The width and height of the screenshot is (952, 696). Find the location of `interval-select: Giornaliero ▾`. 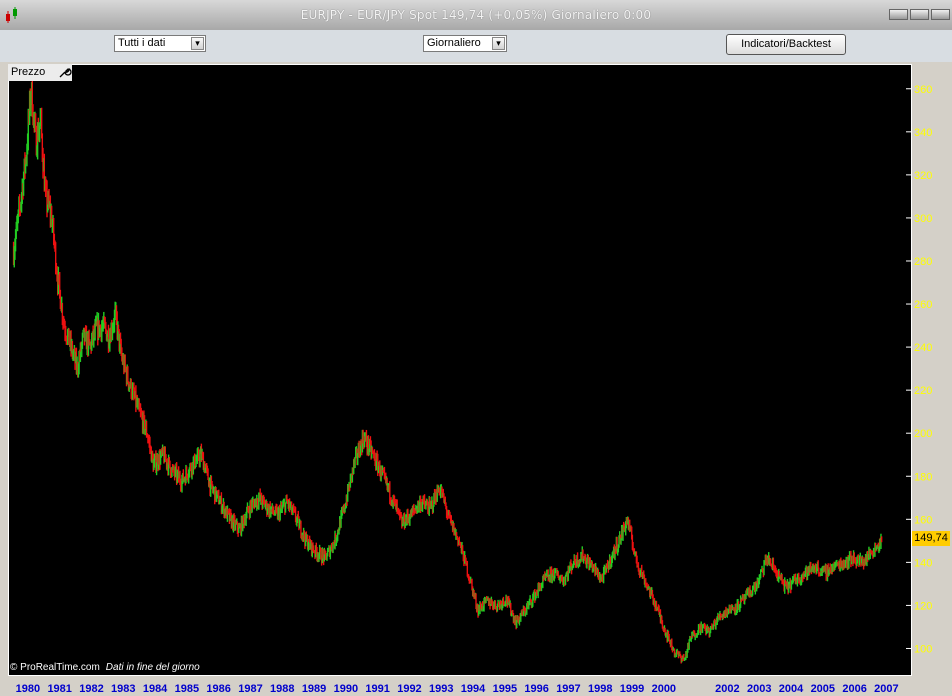

interval-select: Giornaliero ▾ is located at coordinates (465, 43).